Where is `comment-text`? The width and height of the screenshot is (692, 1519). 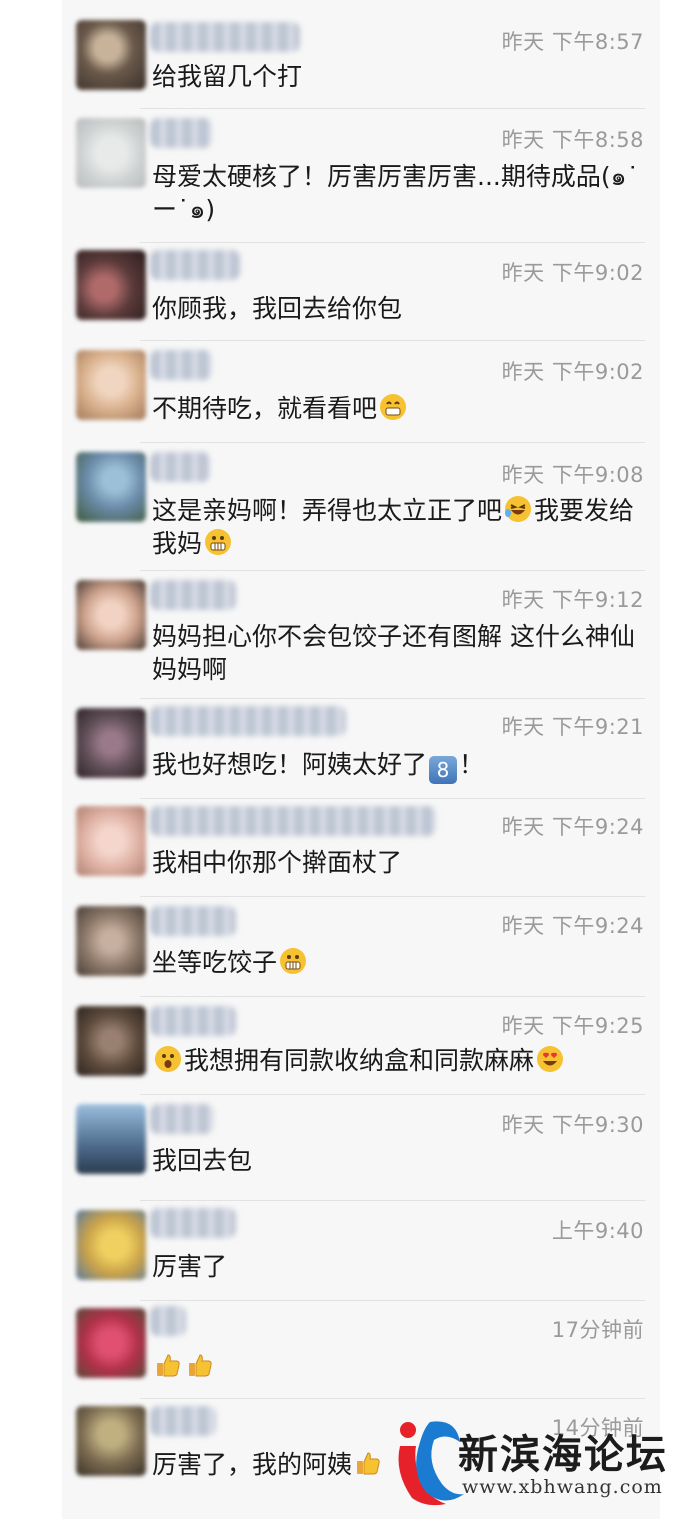 comment-text is located at coordinates (397, 1366).